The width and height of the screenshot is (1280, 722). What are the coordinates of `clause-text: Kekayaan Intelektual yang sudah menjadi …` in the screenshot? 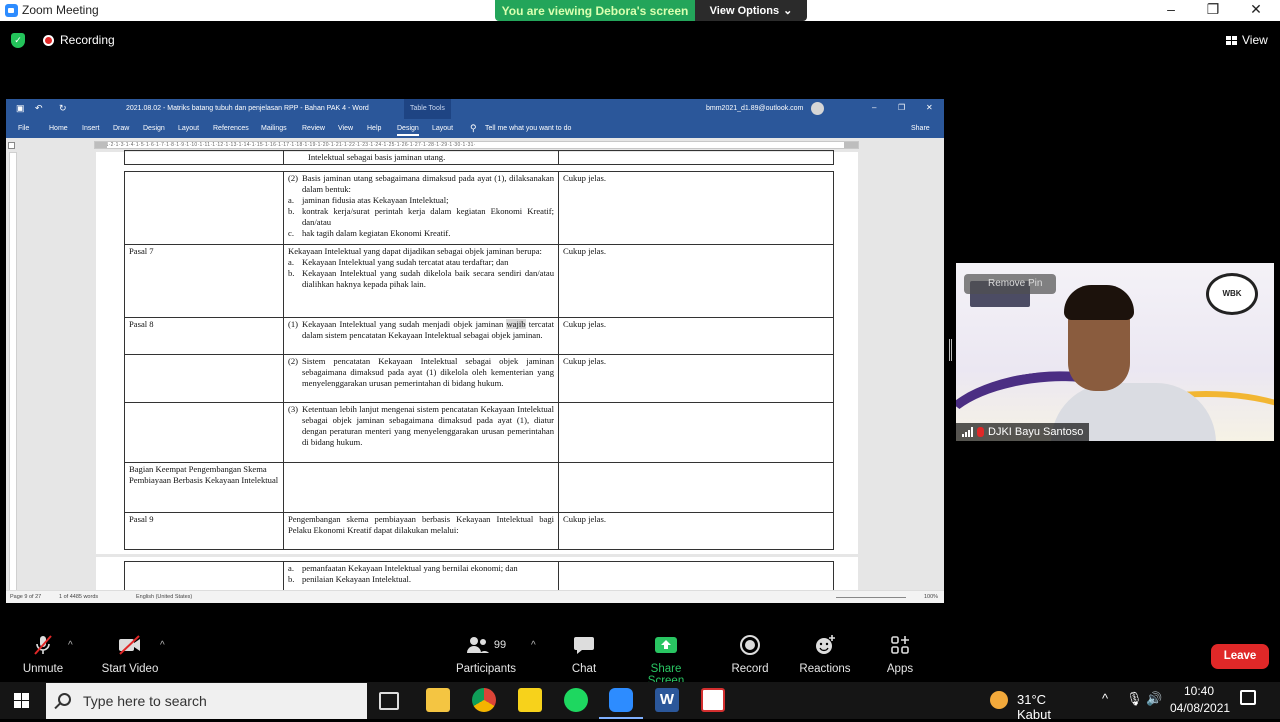 It's located at (402, 324).